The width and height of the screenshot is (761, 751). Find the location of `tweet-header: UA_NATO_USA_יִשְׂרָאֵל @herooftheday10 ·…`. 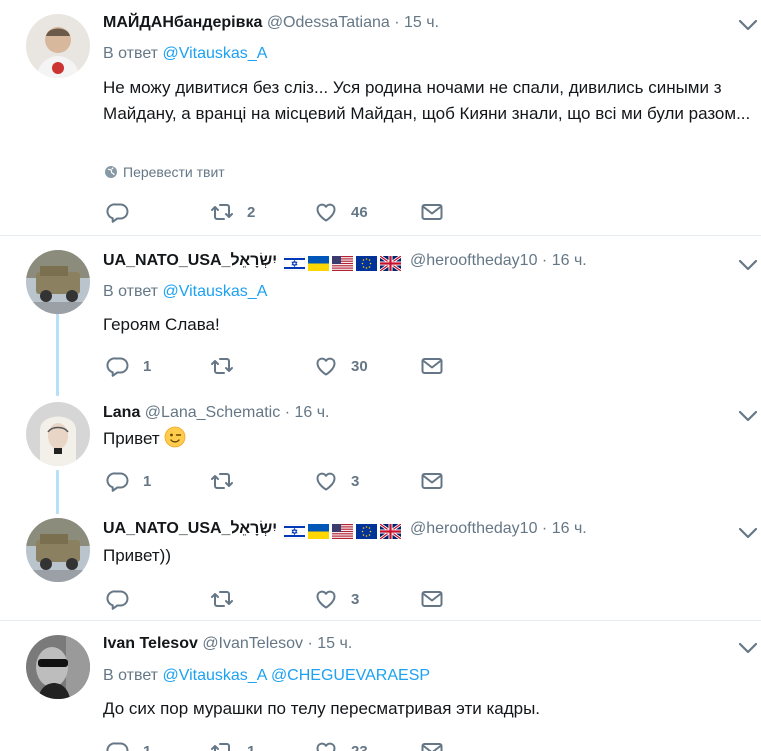

tweet-header: UA_NATO_USA_יִשְׂרָאֵל @herooftheday10 ·… is located at coordinates (345, 530).